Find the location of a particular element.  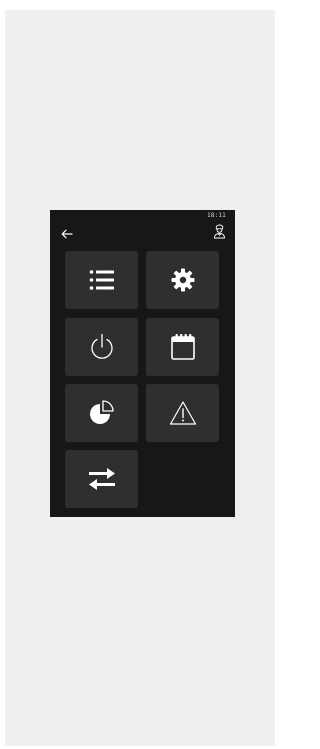

user-button is located at coordinates (219, 233).